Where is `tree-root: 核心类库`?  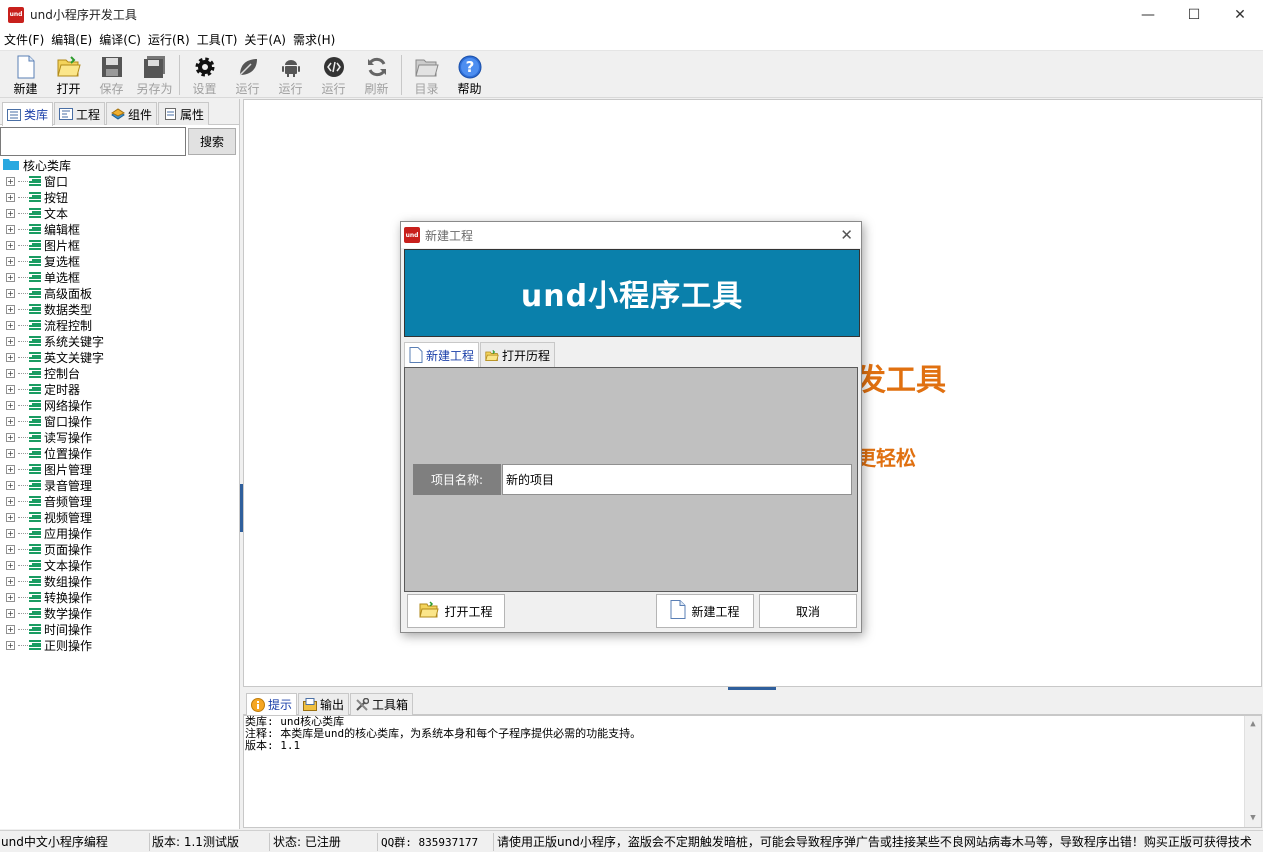 tree-root: 核心类库 is located at coordinates (119, 165).